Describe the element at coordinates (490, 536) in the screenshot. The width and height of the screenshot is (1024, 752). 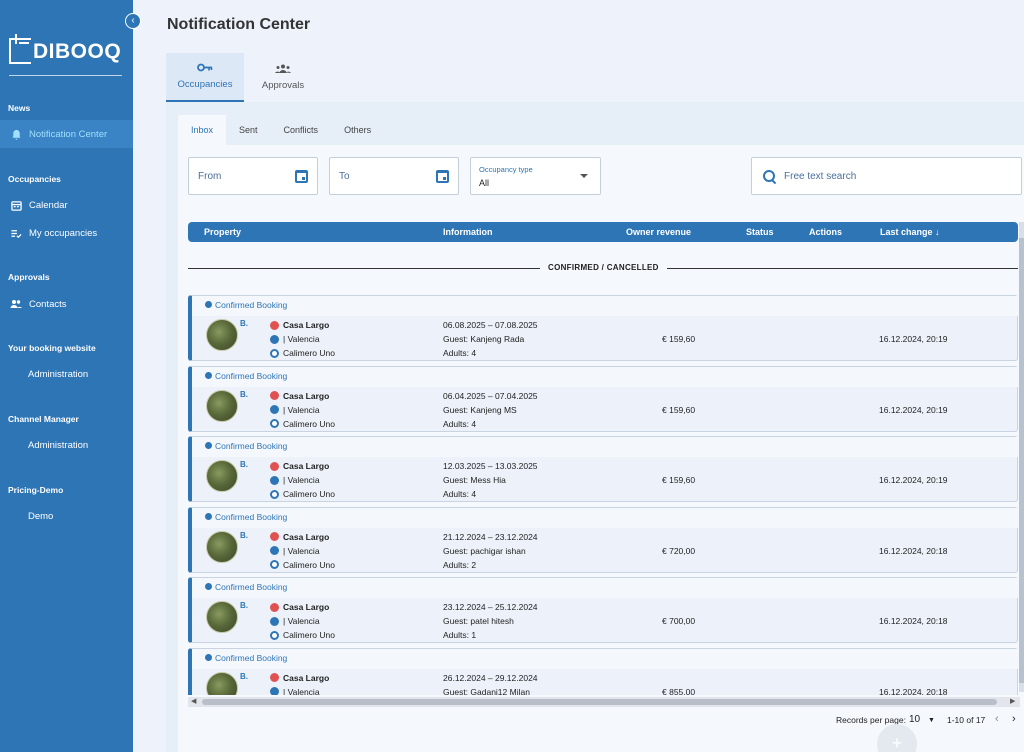
I see `row-dates: 21.12.2024 – 23.12.2024` at that location.